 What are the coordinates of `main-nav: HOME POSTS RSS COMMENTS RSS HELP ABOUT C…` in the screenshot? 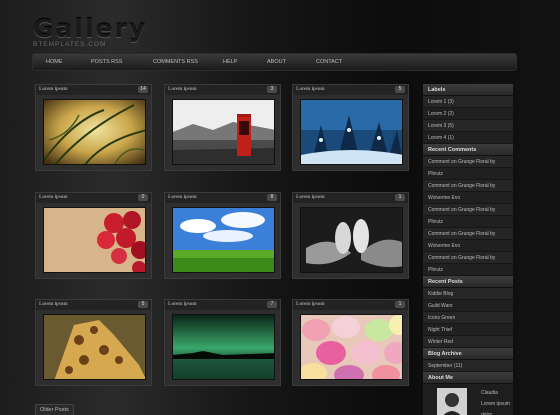 It's located at (274, 62).